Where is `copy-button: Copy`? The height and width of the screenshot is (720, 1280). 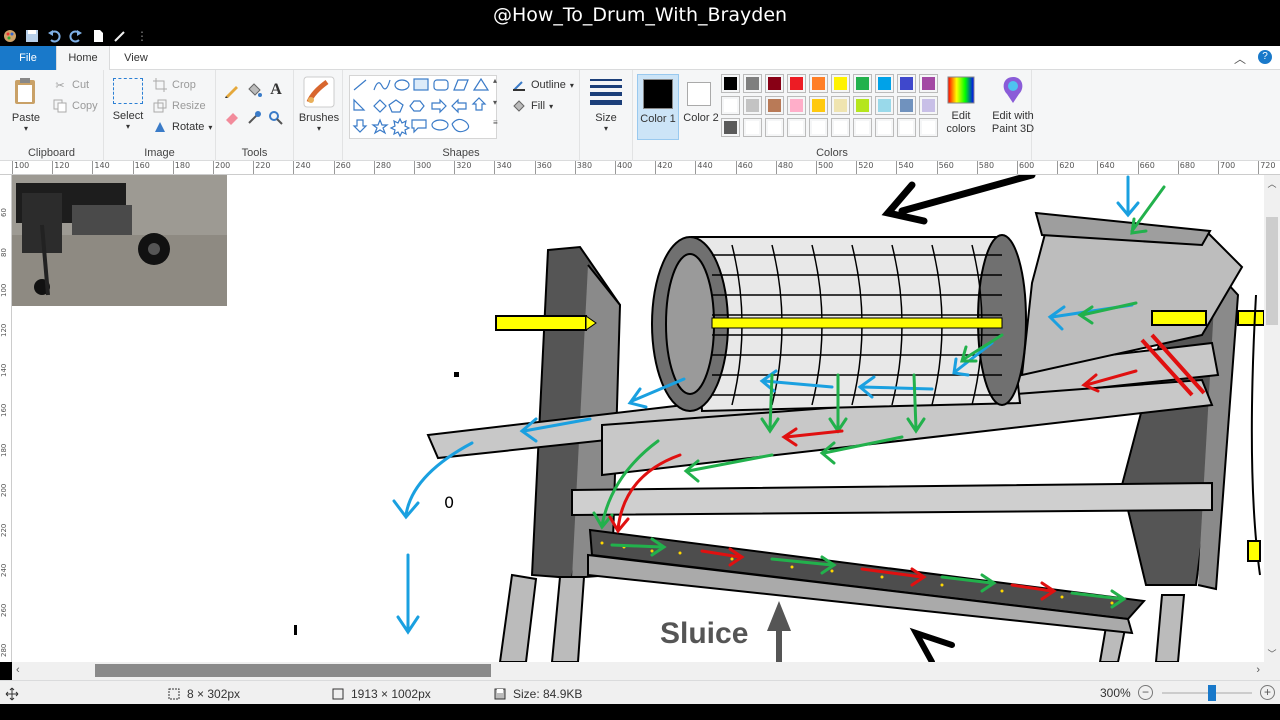
copy-button: Copy is located at coordinates (75, 106).